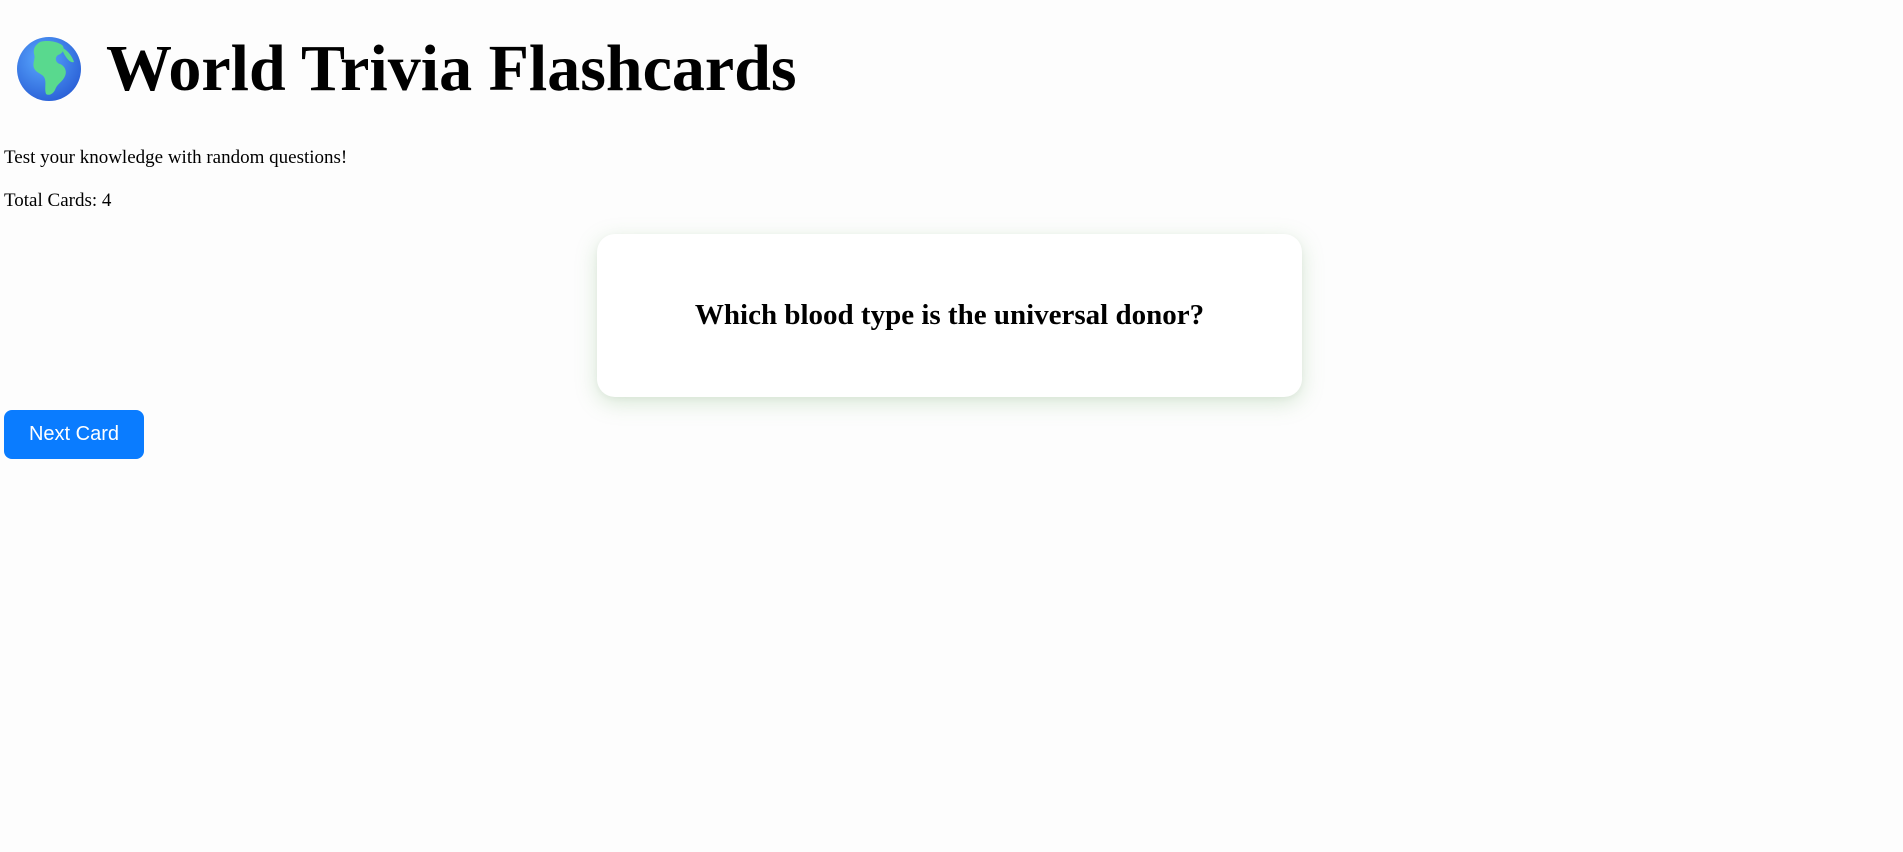 The image size is (1903, 852). I want to click on flashcard: Which blood type is the universal donor?, so click(949, 315).